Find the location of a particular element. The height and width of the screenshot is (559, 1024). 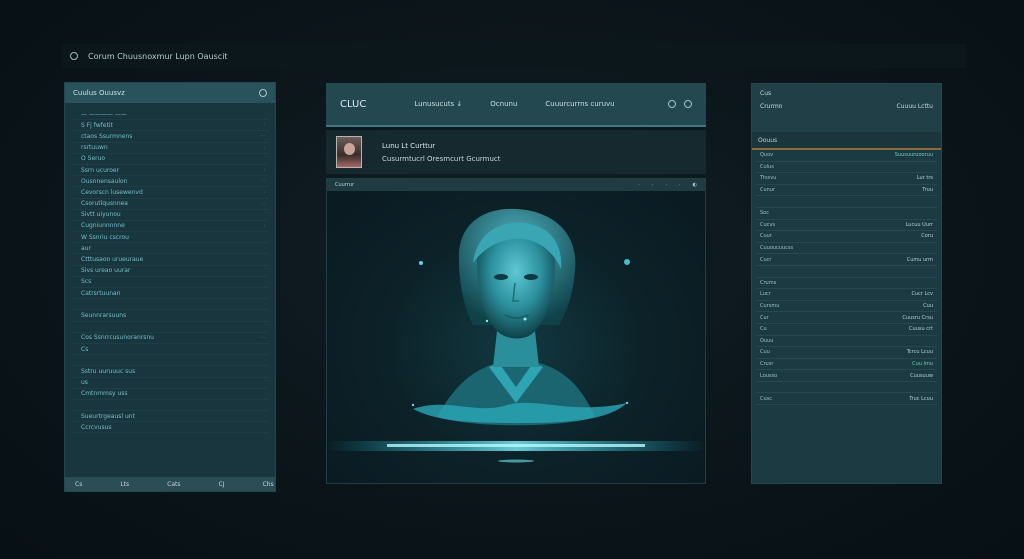

property-row: Cunur Truu is located at coordinates (846, 191).